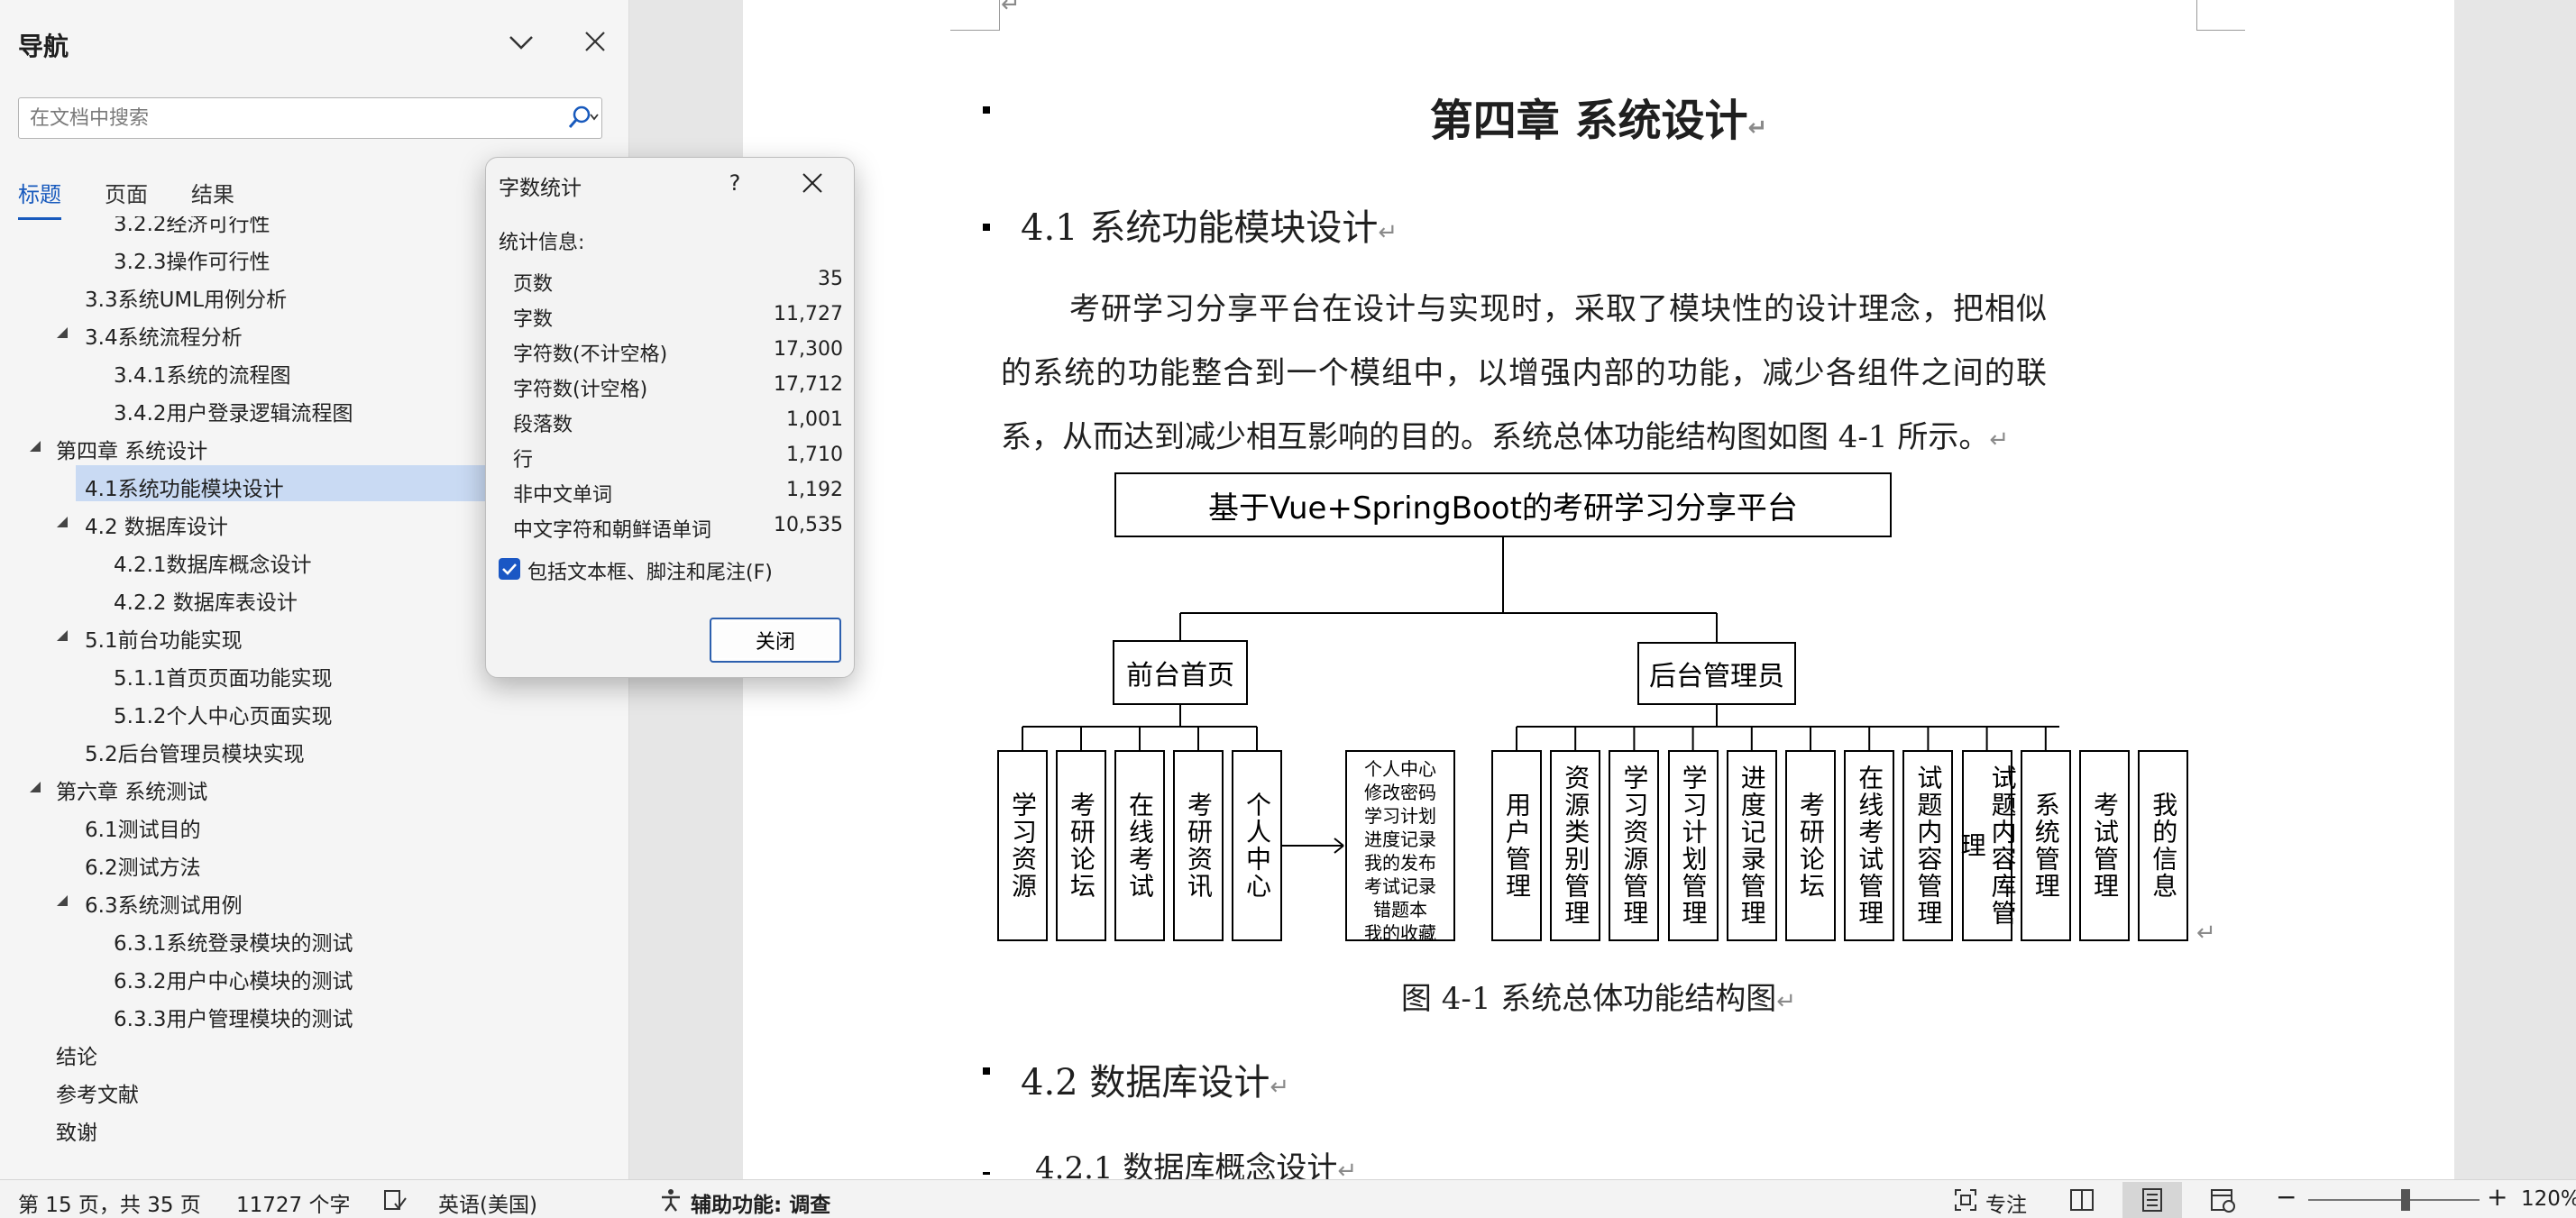  I want to click on diagram-frontend-leaf: 个人中心, so click(1257, 845).